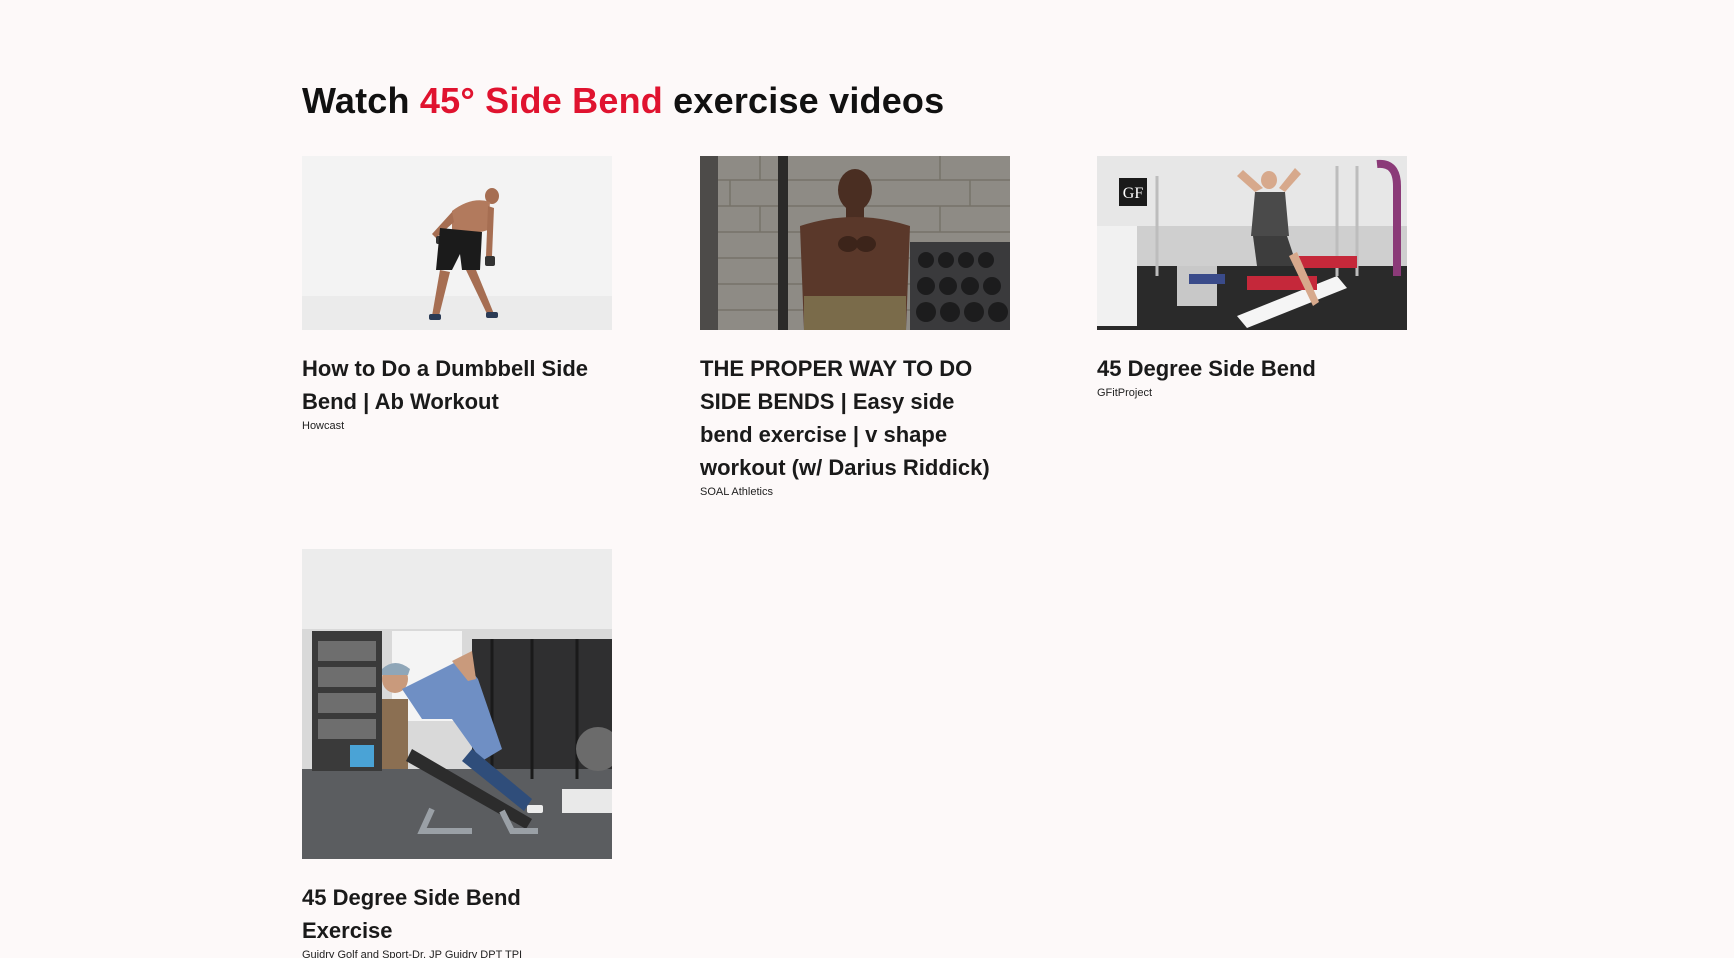 The image size is (1734, 958). I want to click on channel-logo-text: GF, so click(1133, 193).